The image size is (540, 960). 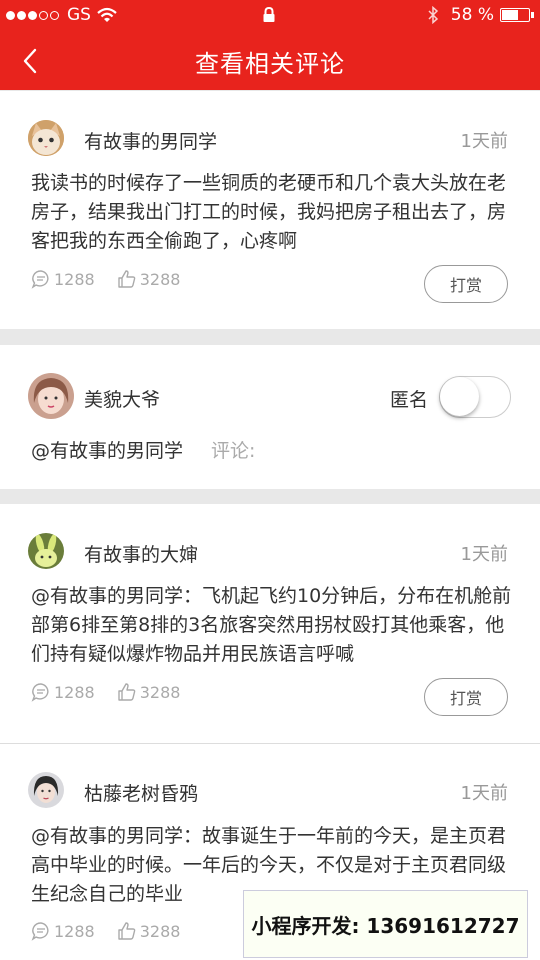 I want to click on battery-area: 58 %, so click(x=480, y=15).